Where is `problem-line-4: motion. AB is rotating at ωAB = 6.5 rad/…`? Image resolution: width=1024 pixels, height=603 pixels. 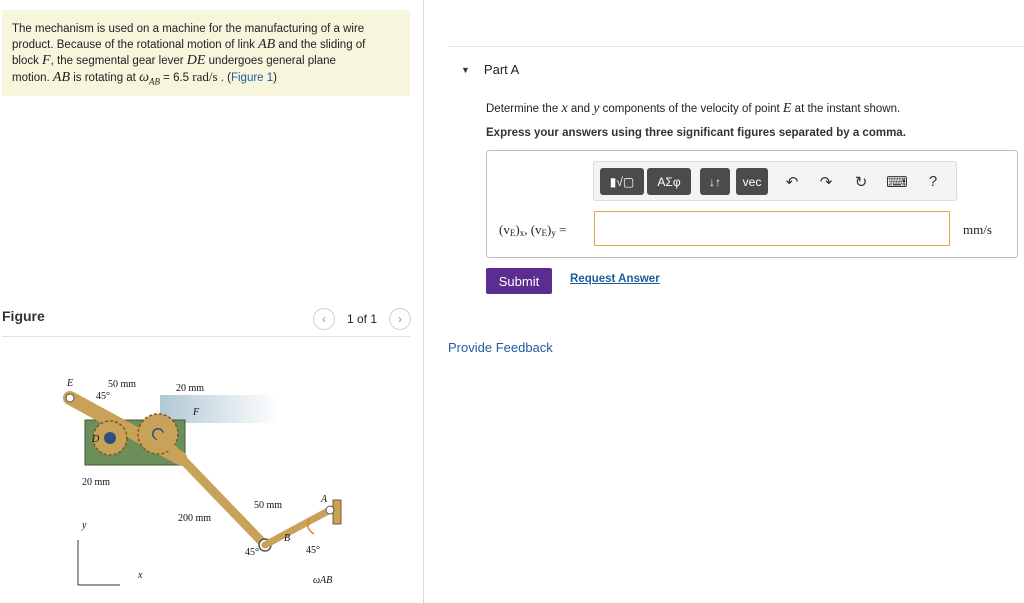 problem-line-4: motion. AB is rotating at ωAB = 6.5 rad/… is located at coordinates (206, 79).